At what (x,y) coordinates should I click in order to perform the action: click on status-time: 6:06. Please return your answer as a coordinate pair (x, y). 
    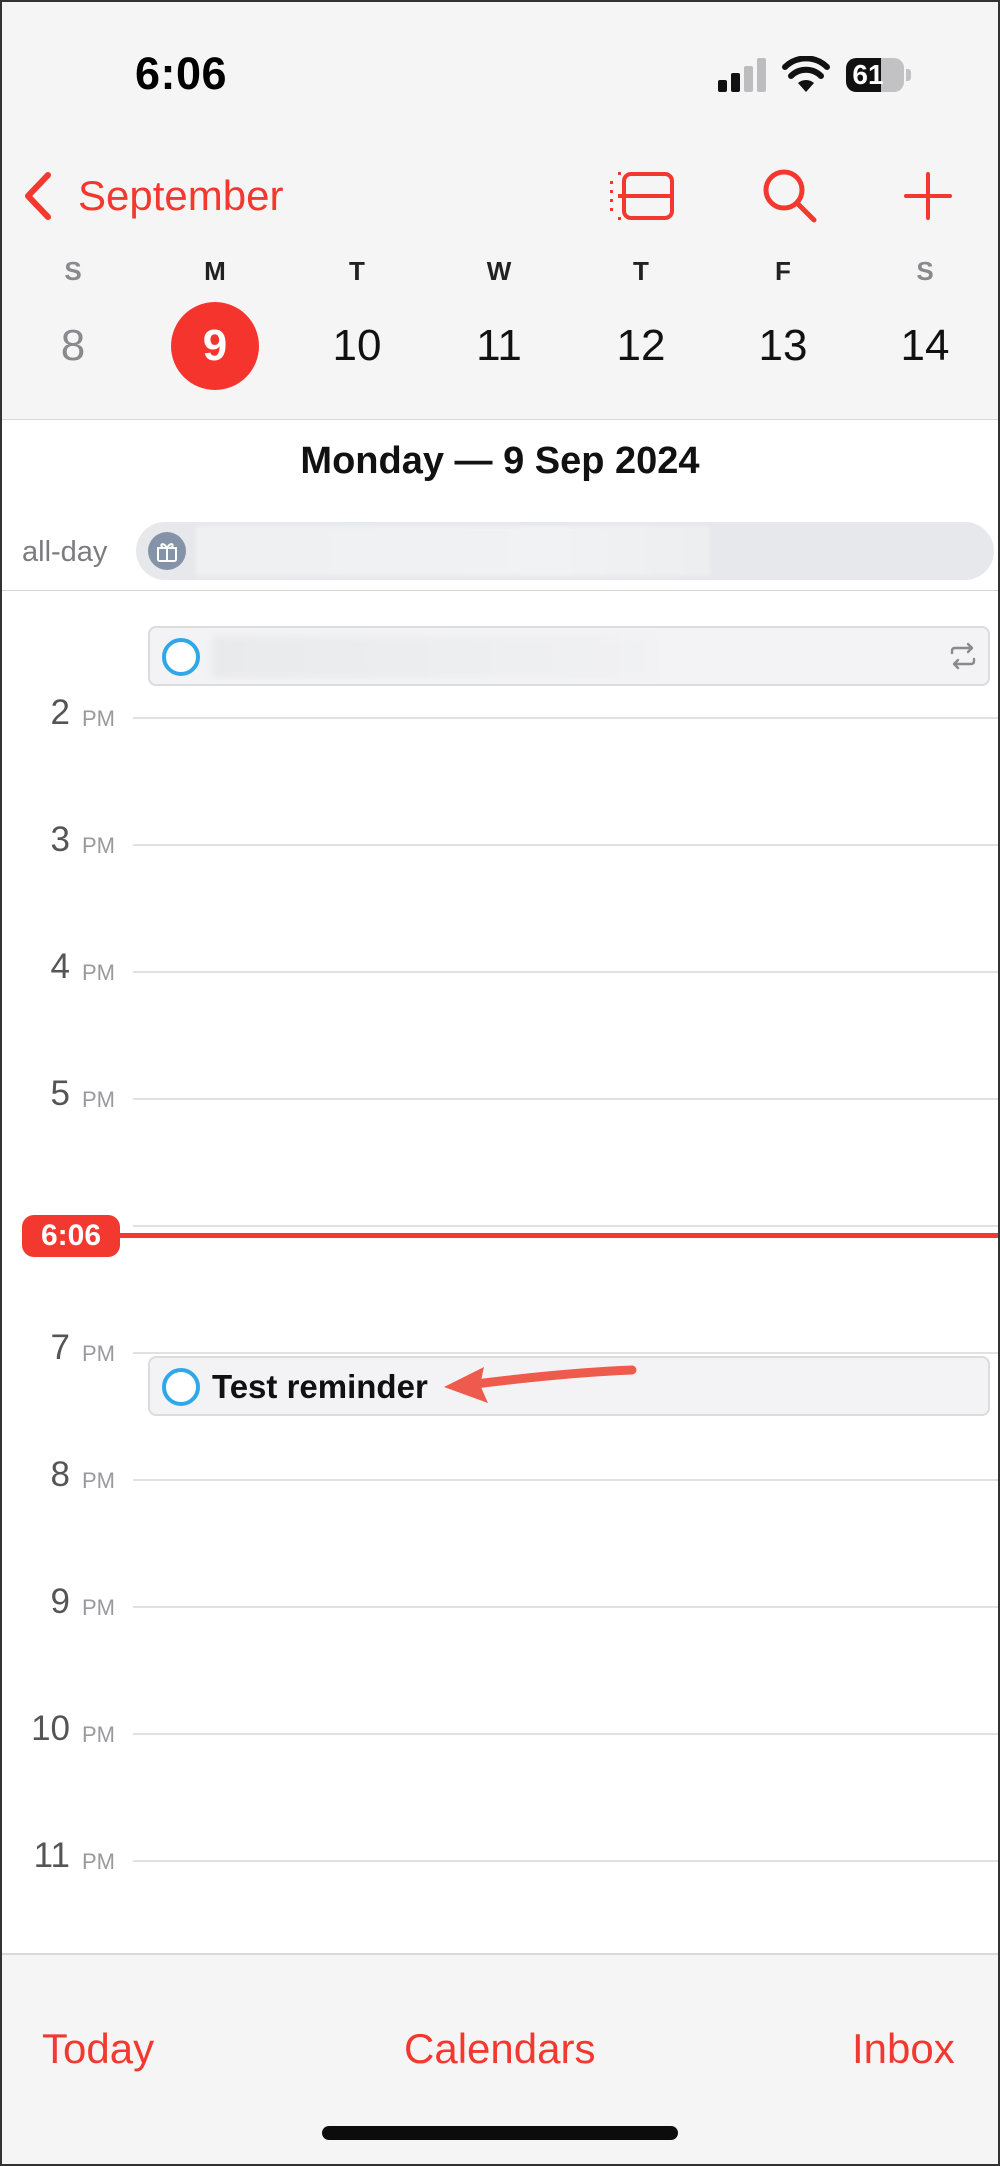
    Looking at the image, I should click on (181, 73).